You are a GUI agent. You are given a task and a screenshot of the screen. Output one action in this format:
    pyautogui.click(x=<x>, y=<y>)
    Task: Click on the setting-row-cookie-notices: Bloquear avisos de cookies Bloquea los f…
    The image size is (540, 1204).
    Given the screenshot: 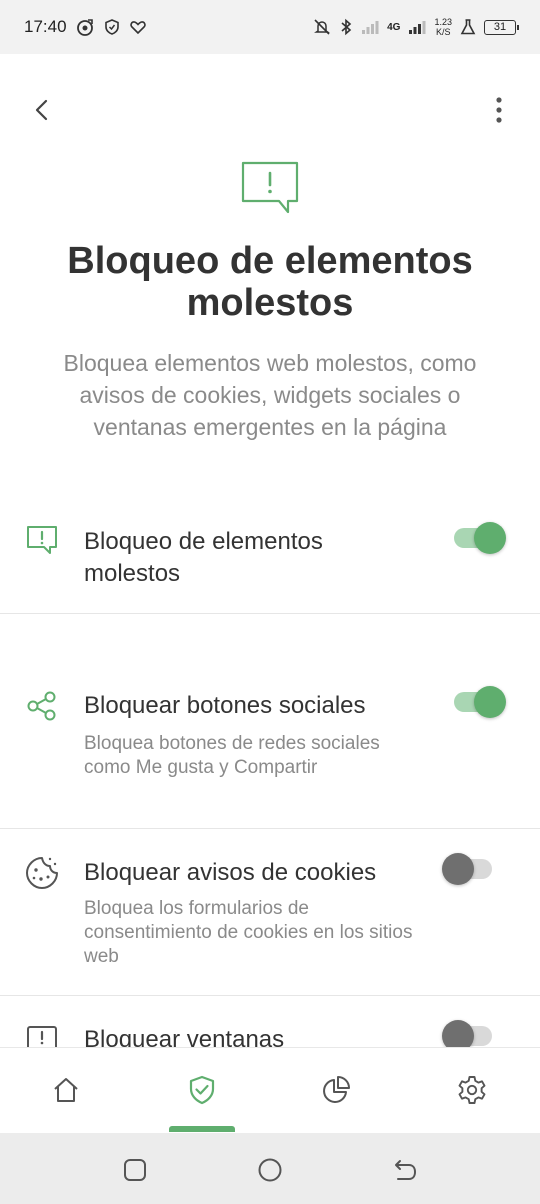 What is the action you would take?
    pyautogui.click(x=270, y=912)
    